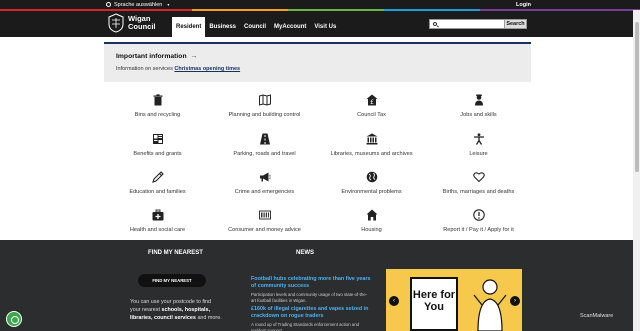 This screenshot has height=331, width=640. Describe the element at coordinates (523, 5) in the screenshot. I see `login-link: Login` at that location.